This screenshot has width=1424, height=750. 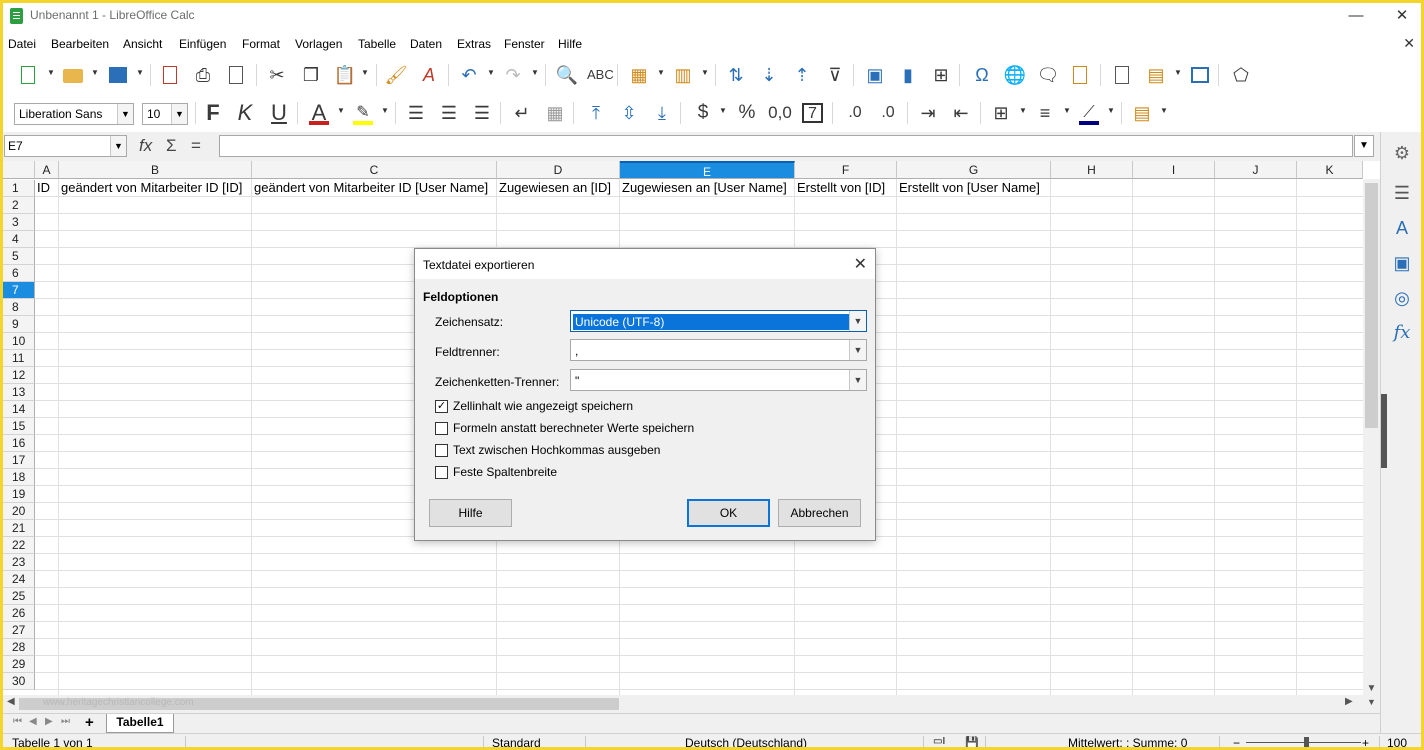 I want to click on scroll-down-icon: ▼, so click(x=1371, y=702).